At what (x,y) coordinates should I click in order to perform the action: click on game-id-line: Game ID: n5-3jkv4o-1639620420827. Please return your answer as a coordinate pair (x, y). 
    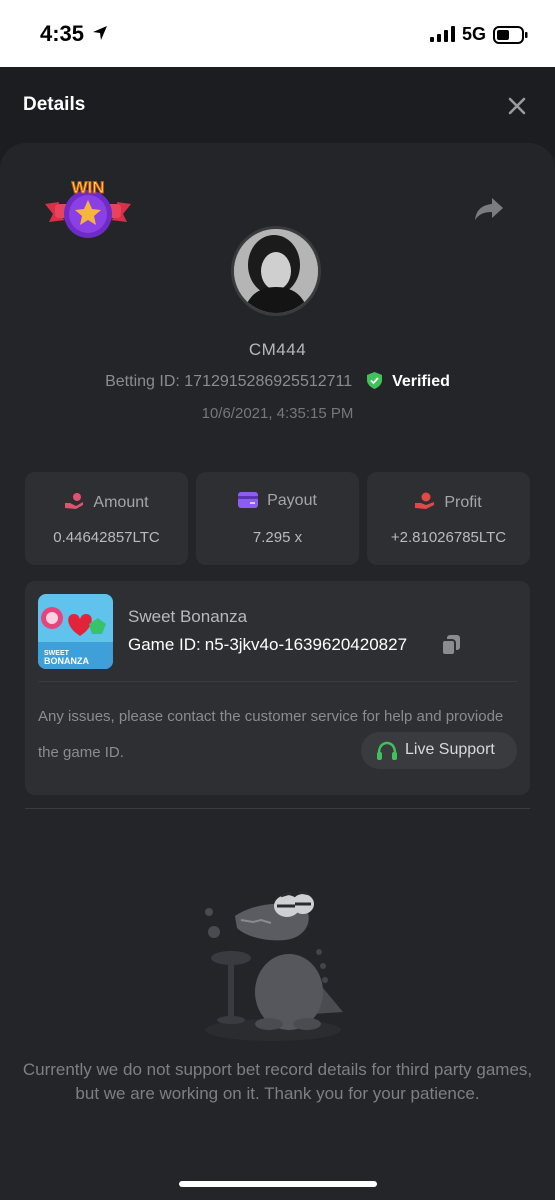
    Looking at the image, I should click on (267, 645).